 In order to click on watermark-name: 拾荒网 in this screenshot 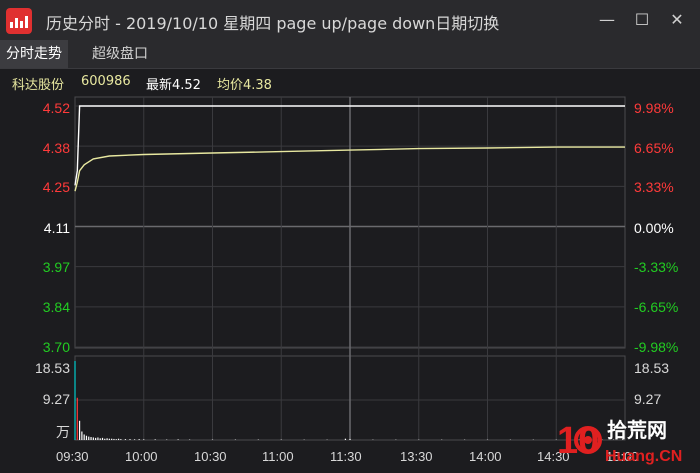, I will do `click(637, 430)`.